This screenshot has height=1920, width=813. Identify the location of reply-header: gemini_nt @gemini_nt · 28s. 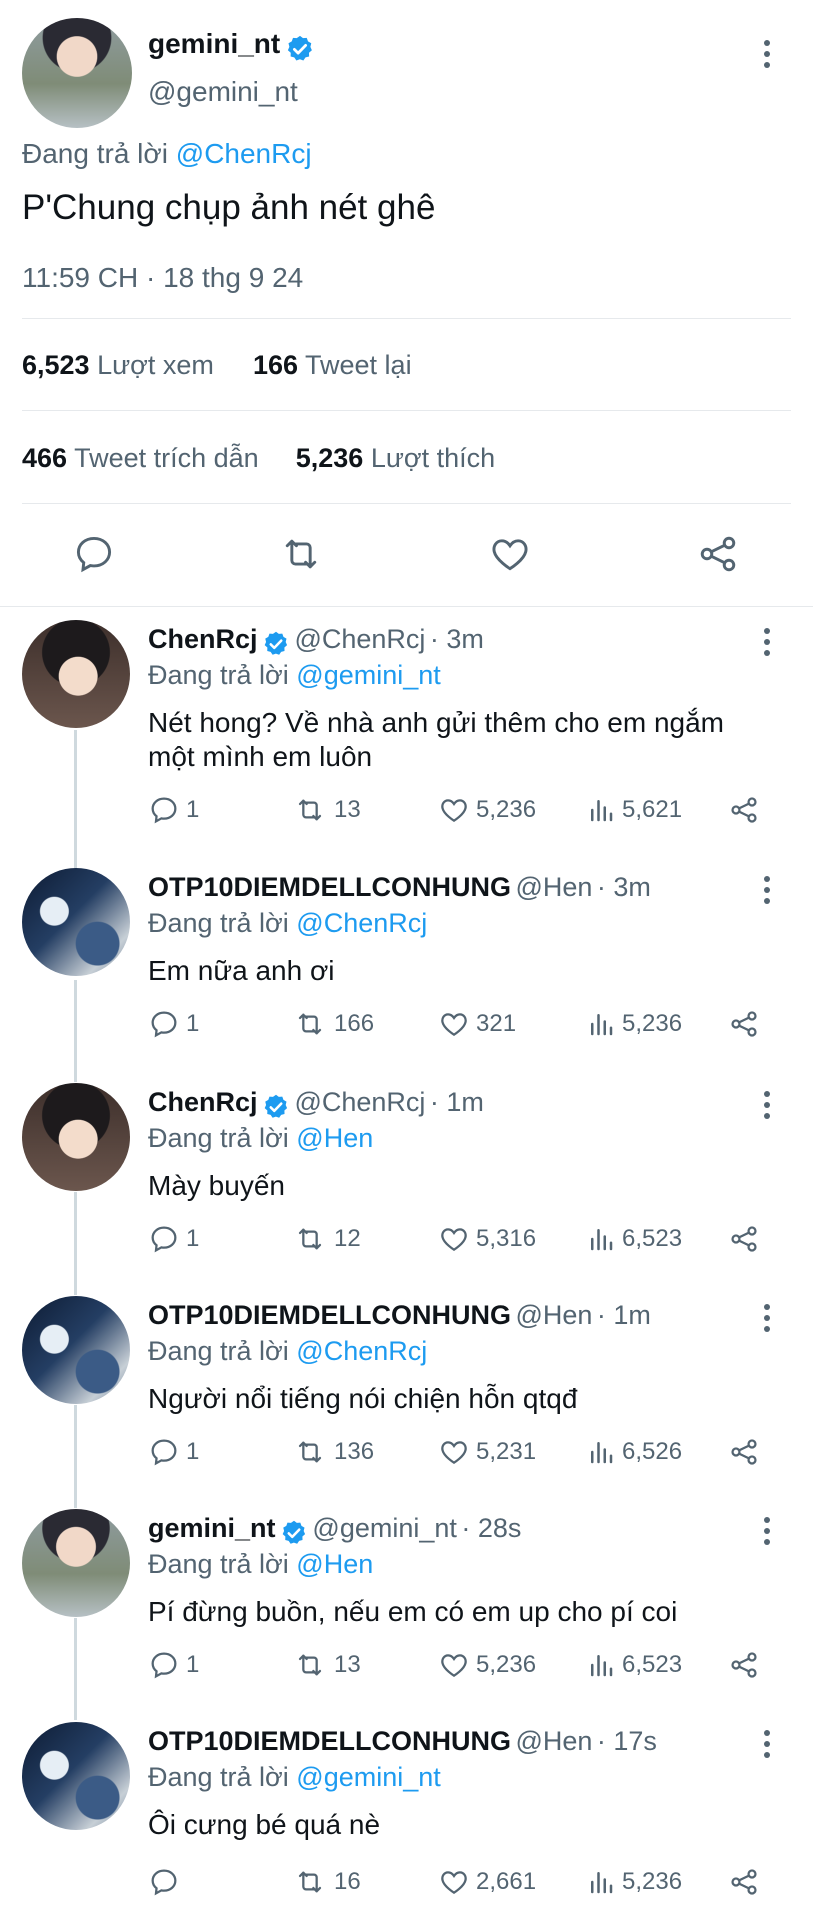
(334, 1530).